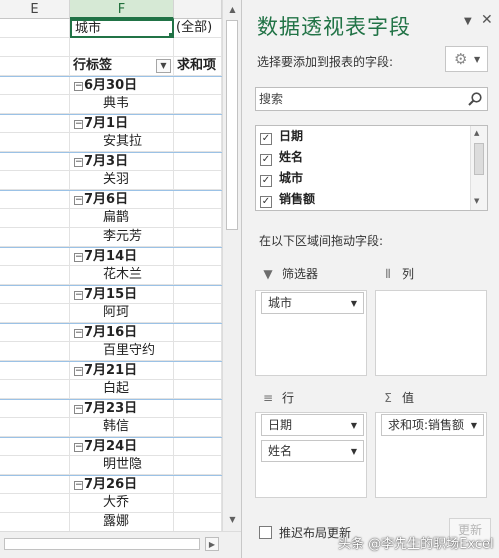  I want to click on values-area: 求和项:销售额 ▼, so click(431, 455).